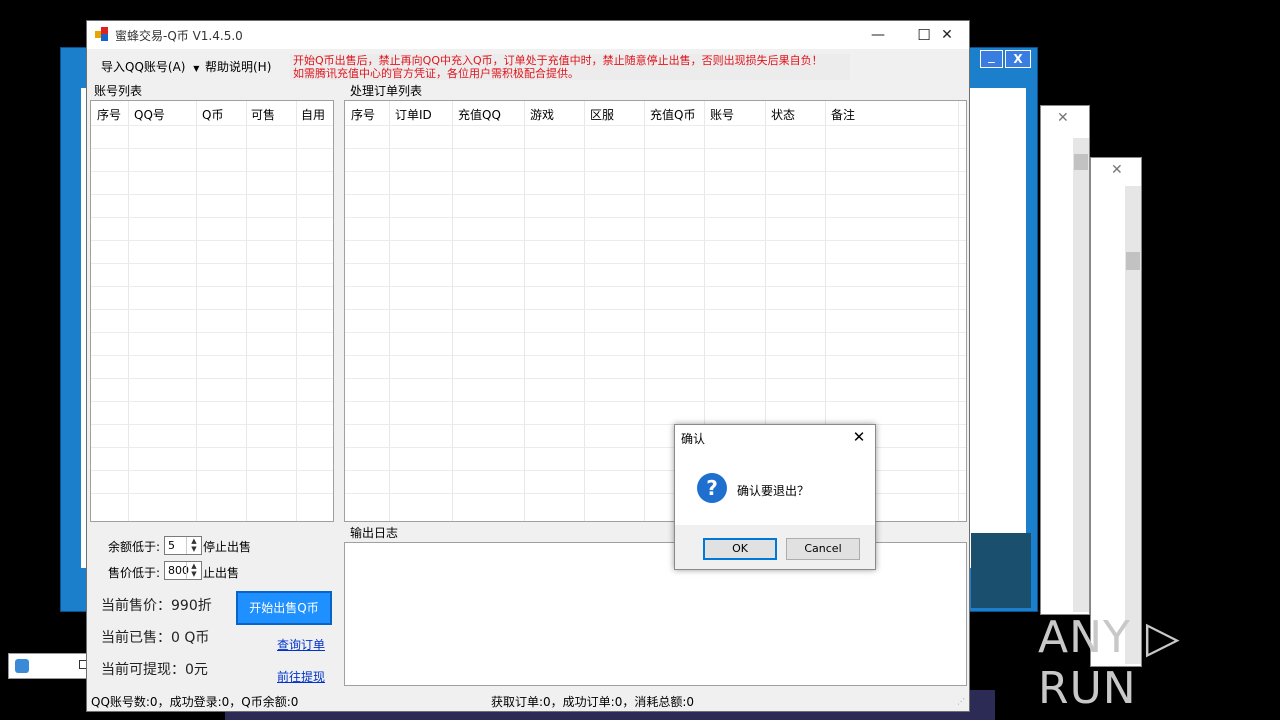 This screenshot has height=720, width=1280. I want to click on cancel-button: Cancel, so click(823, 549).